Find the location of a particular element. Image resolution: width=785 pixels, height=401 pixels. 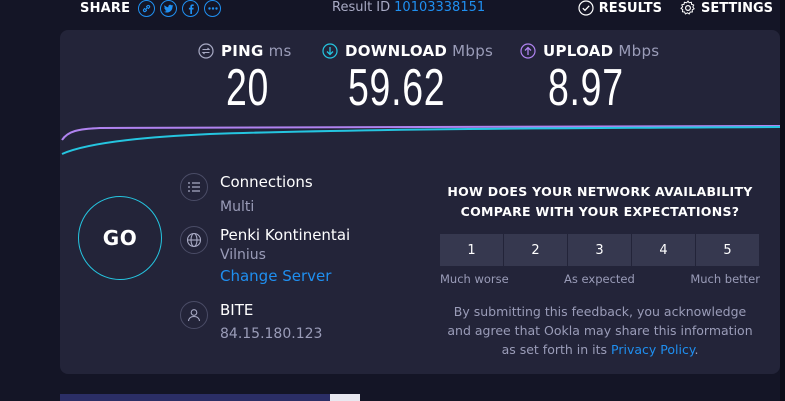

server-name: Penki Kontinentai is located at coordinates (285, 235).